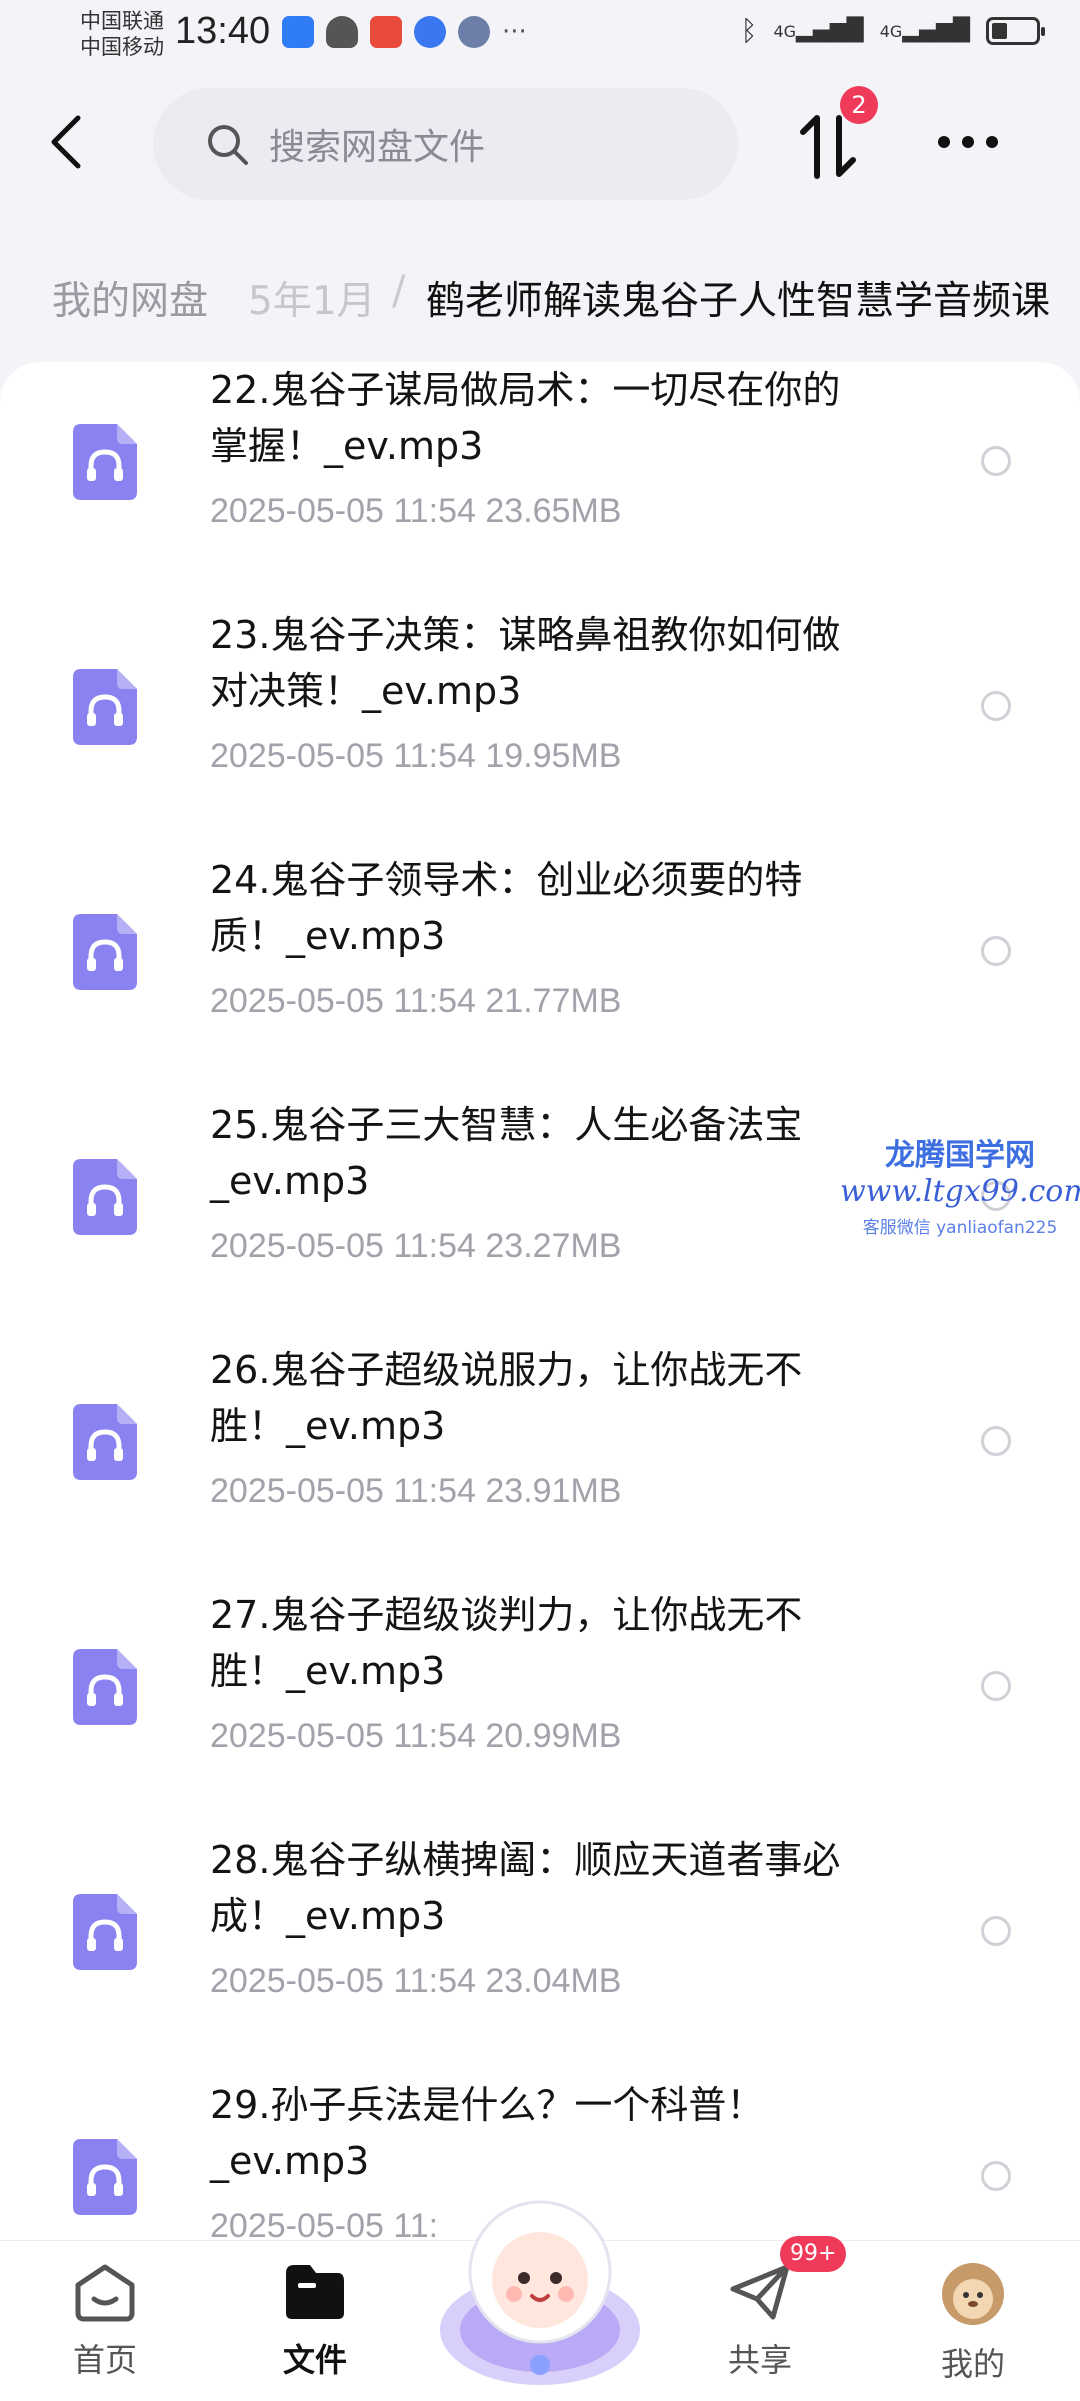 The image size is (1080, 2401). What do you see at coordinates (540, 2292) in the screenshot?
I see `assistant-mascot-icon` at bounding box center [540, 2292].